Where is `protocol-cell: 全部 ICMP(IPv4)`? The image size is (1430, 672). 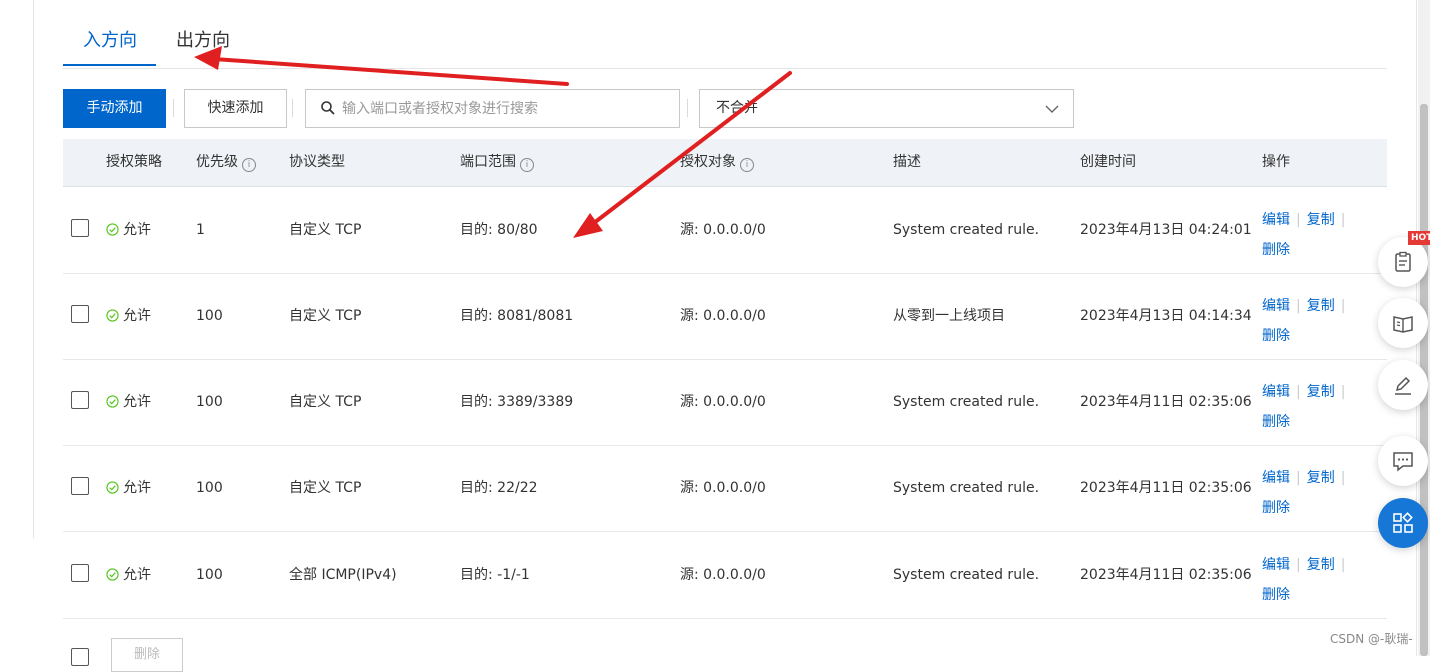 protocol-cell: 全部 ICMP(IPv4) is located at coordinates (343, 575).